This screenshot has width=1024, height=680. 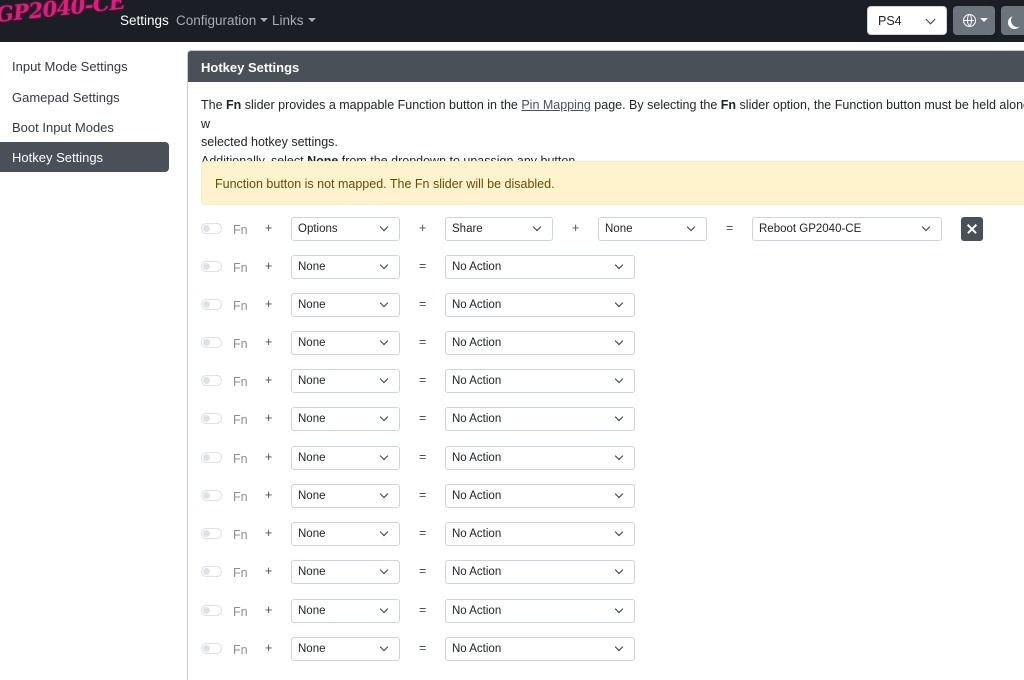 What do you see at coordinates (84, 157) in the screenshot?
I see `sidebar-item-hotkey-settings: Hotkey Settings` at bounding box center [84, 157].